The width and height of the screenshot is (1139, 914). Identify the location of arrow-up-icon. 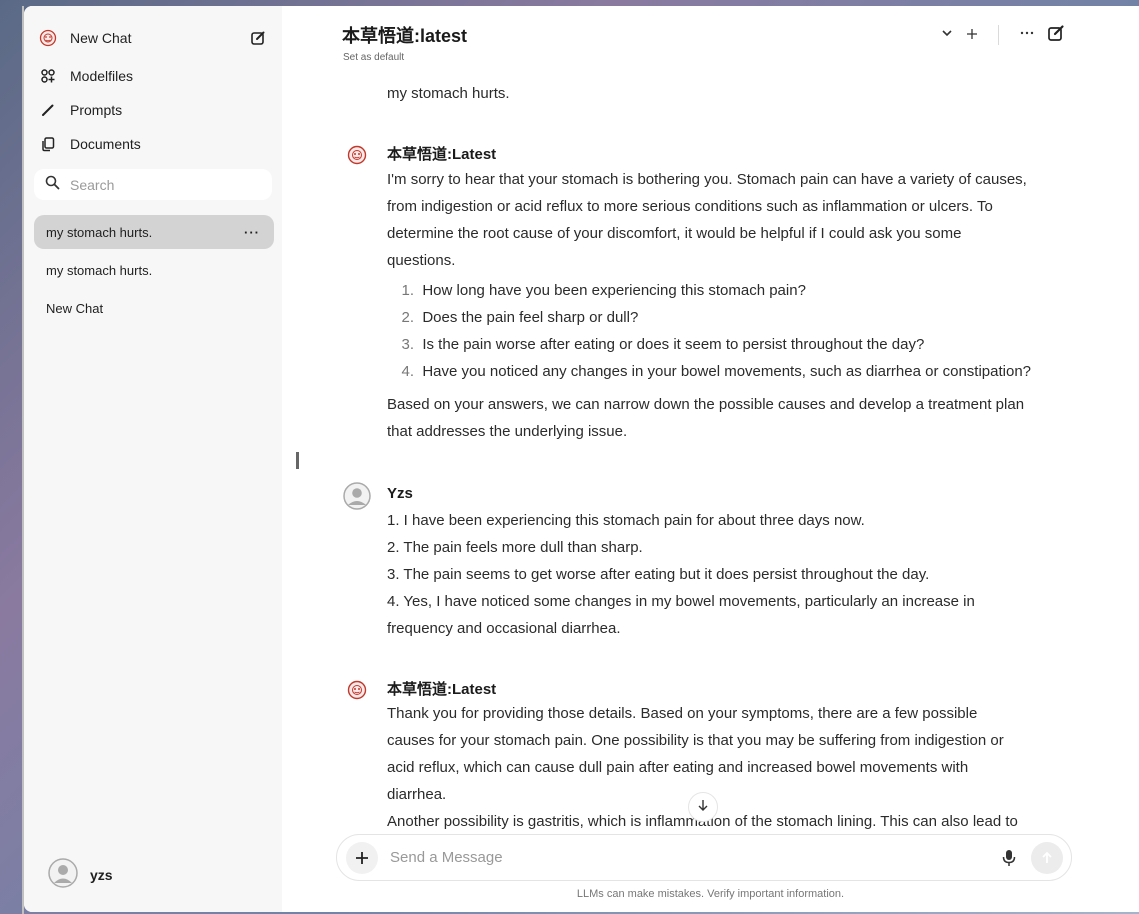
(1047, 857).